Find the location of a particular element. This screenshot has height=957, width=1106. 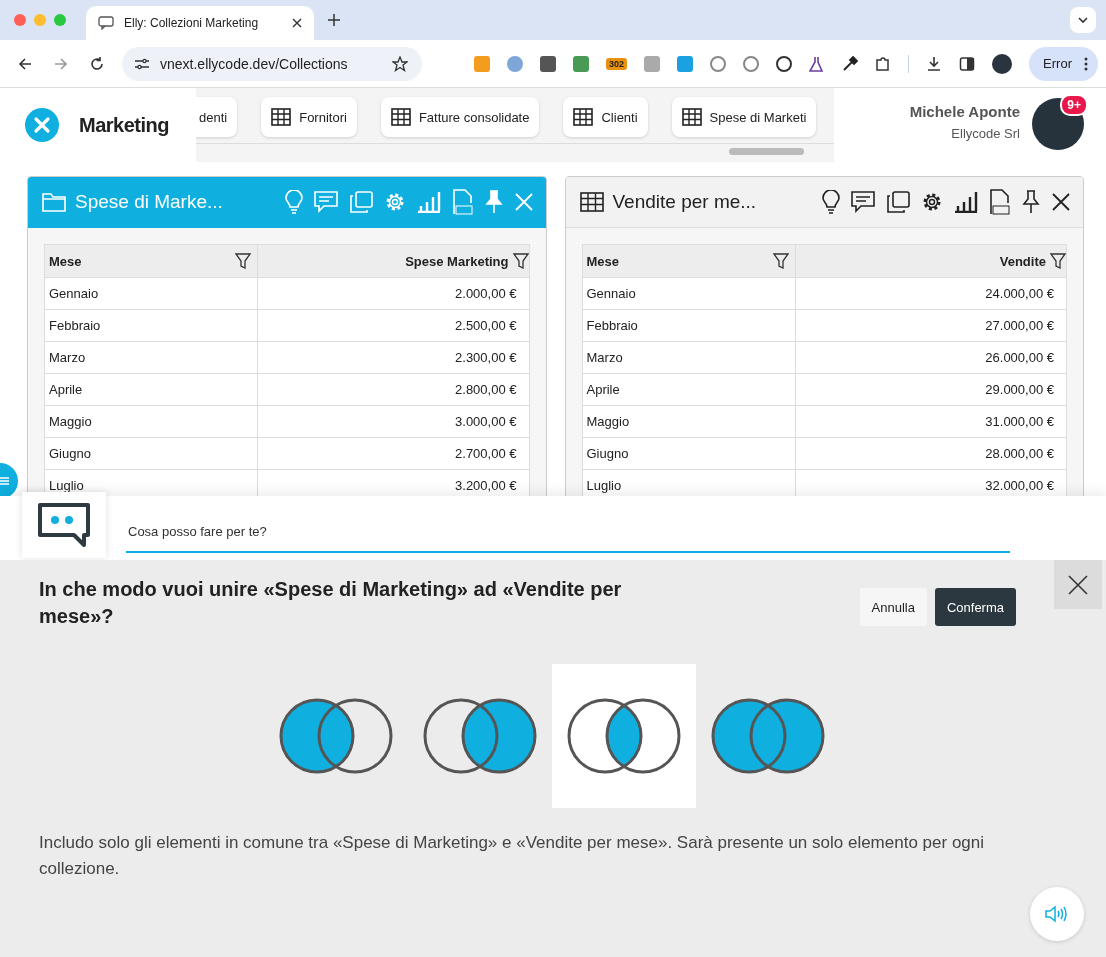

chevron-down-icon is located at coordinates (1083, 20).